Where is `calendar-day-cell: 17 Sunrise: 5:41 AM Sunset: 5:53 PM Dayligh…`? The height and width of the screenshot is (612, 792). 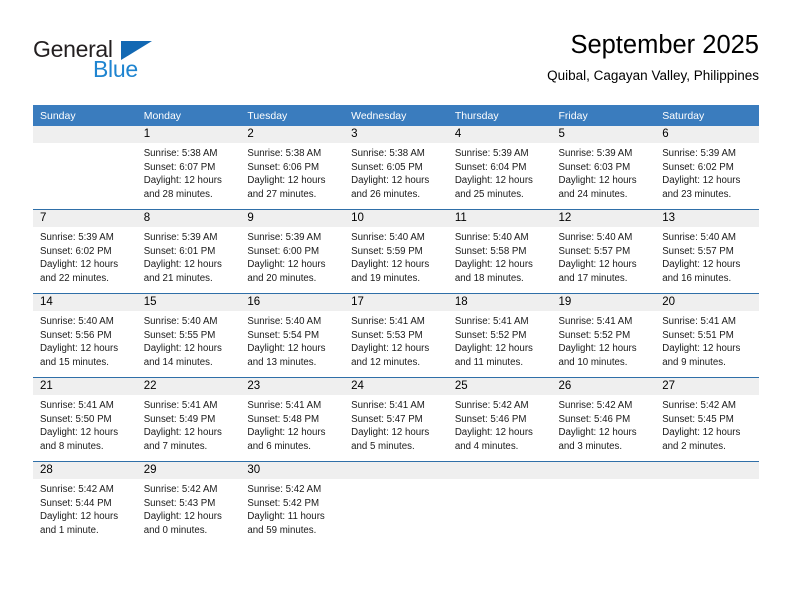 calendar-day-cell: 17 Sunrise: 5:41 AM Sunset: 5:53 PM Dayligh… is located at coordinates (396, 335).